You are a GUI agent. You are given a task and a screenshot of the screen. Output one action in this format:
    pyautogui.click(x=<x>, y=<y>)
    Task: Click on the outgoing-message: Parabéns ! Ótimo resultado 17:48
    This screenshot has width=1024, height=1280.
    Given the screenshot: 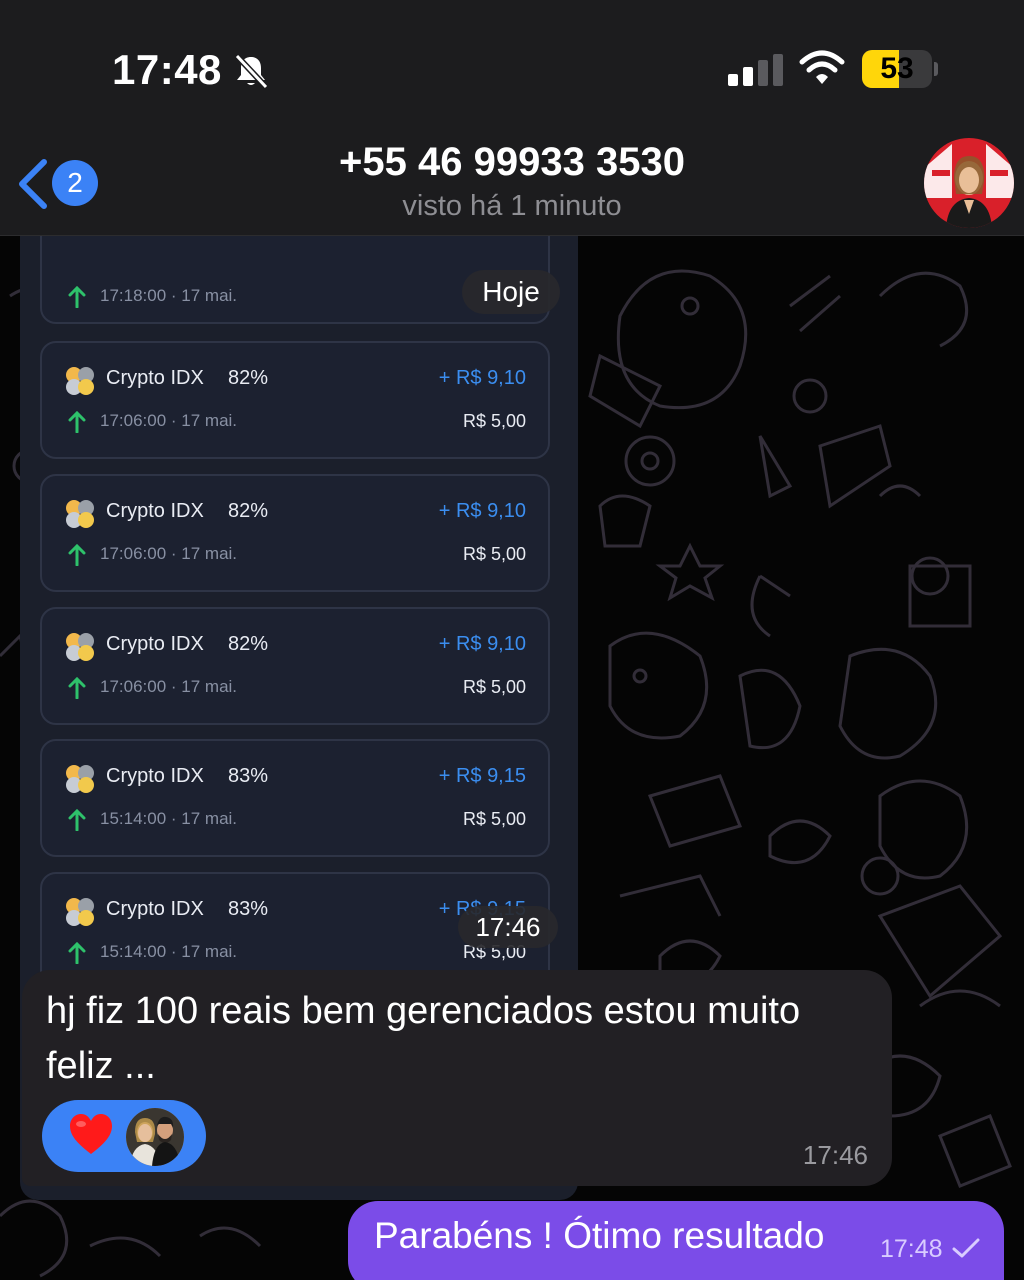 What is the action you would take?
    pyautogui.click(x=676, y=1240)
    